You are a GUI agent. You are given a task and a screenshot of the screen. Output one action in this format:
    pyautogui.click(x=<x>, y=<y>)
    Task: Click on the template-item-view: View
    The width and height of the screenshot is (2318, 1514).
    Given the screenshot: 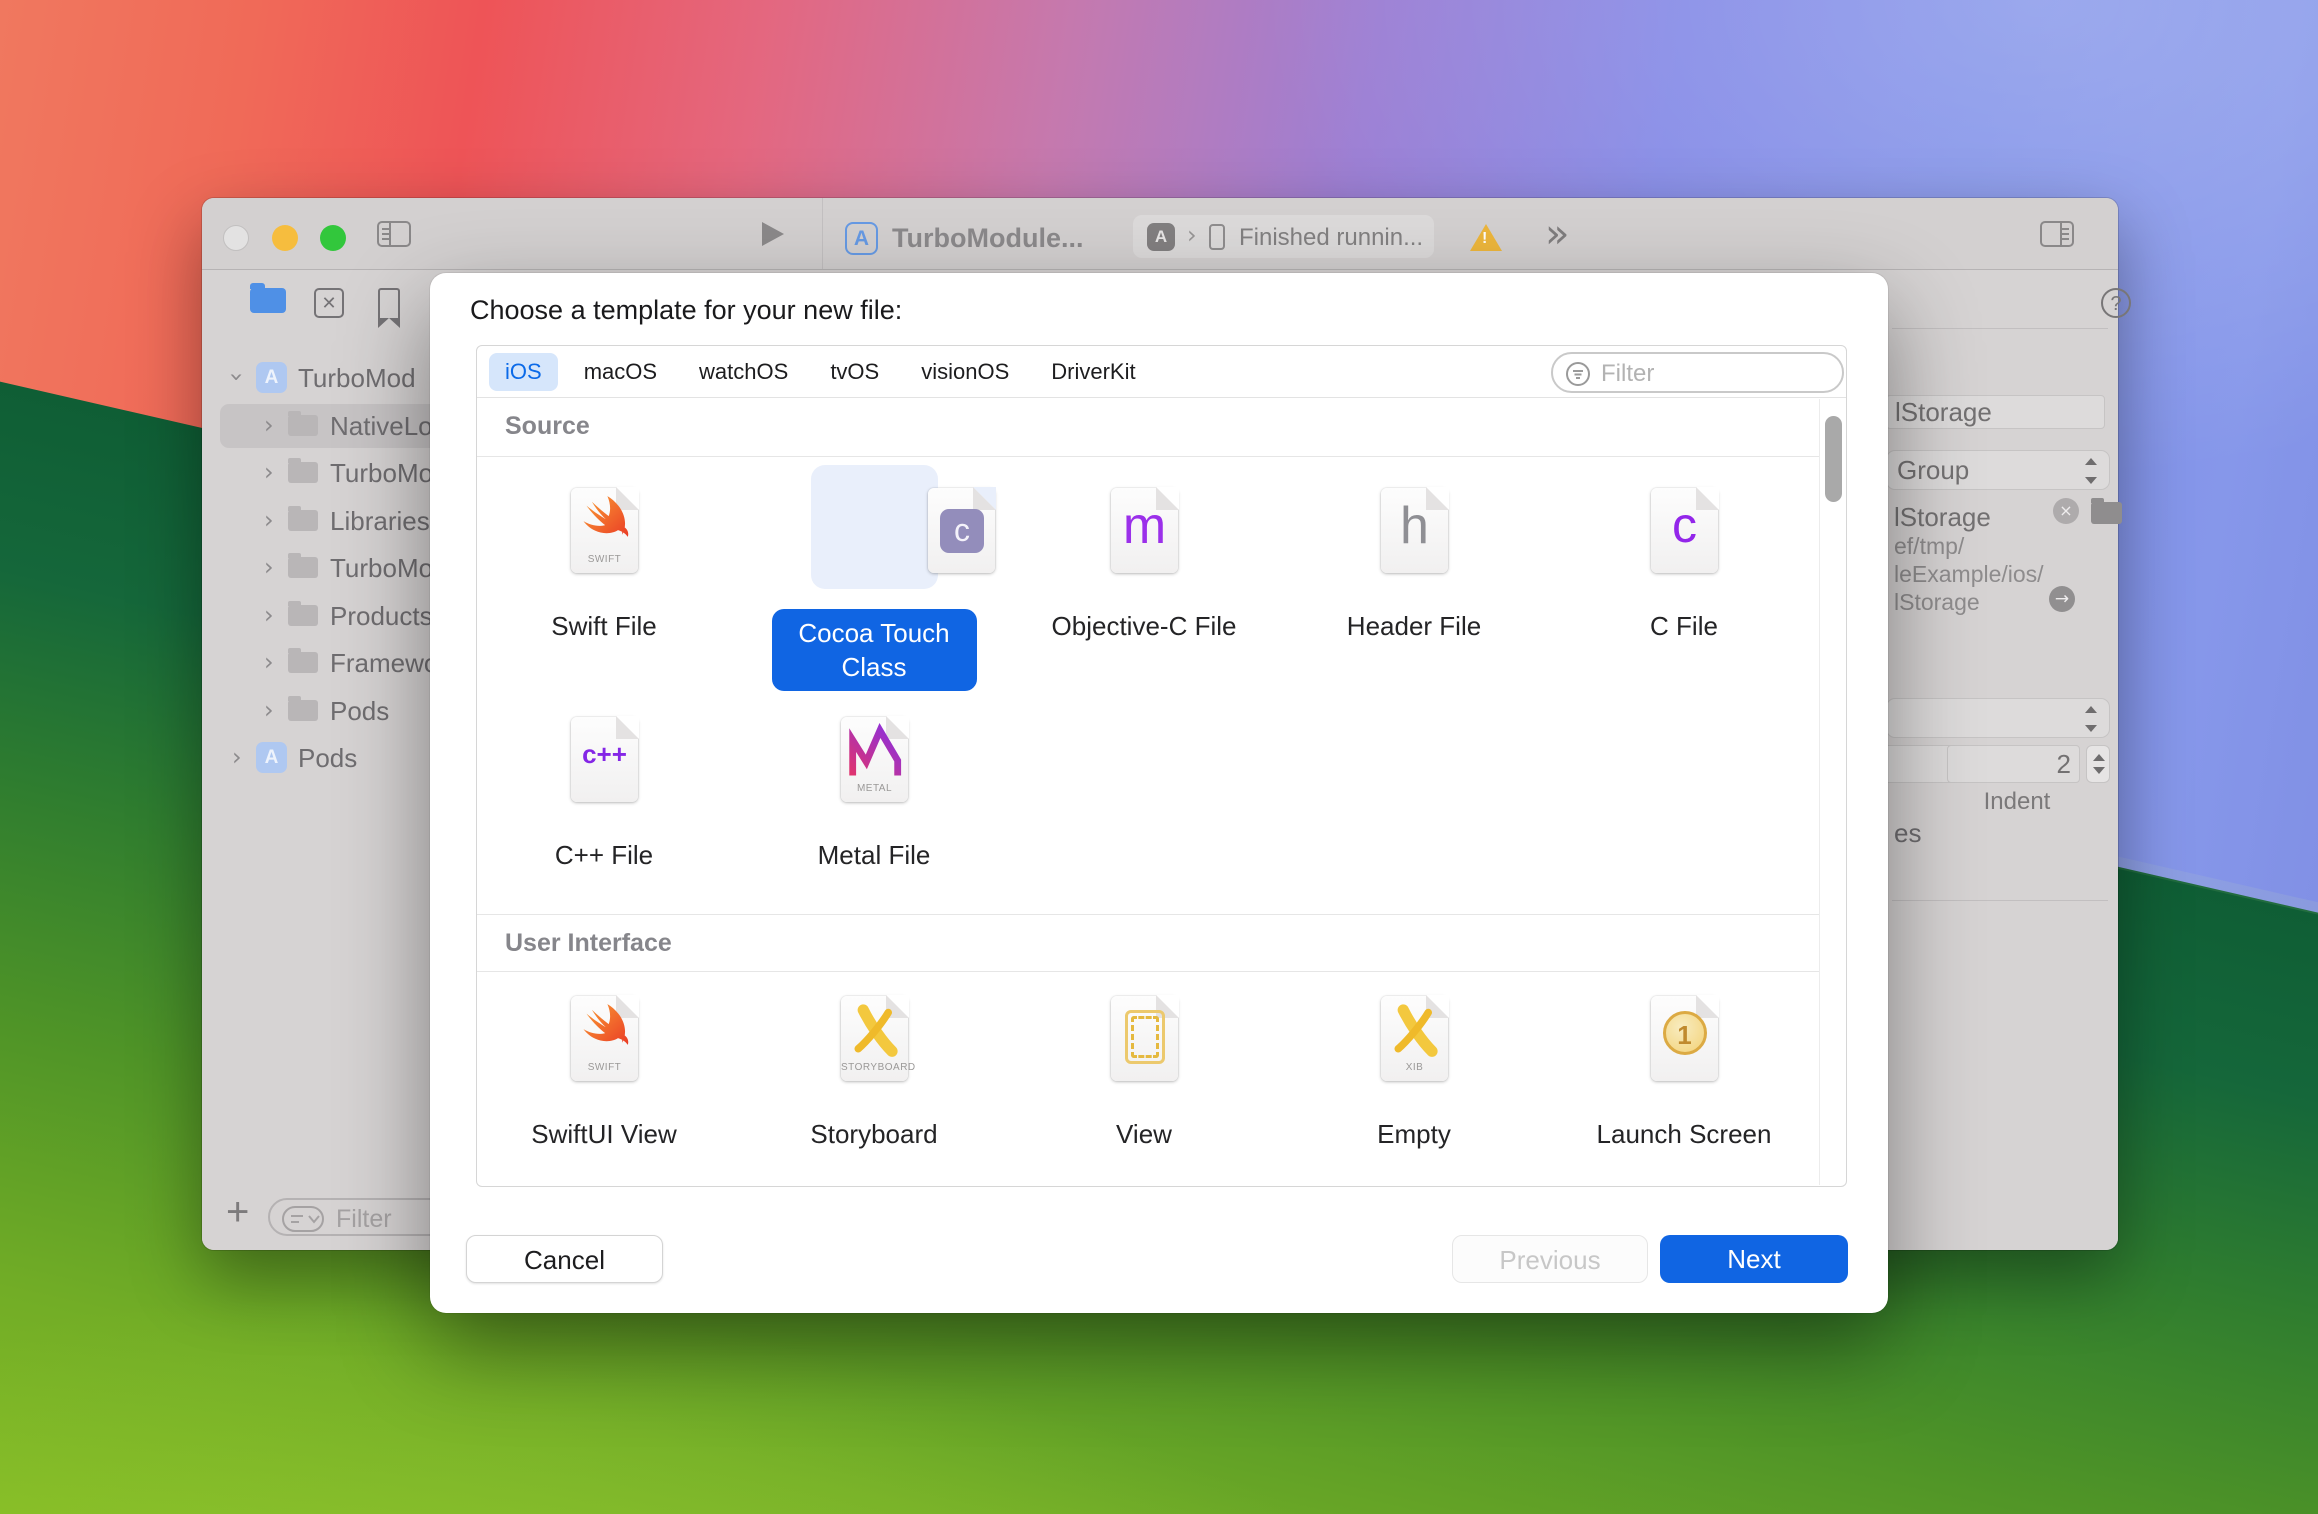 What is the action you would take?
    pyautogui.click(x=1144, y=1083)
    